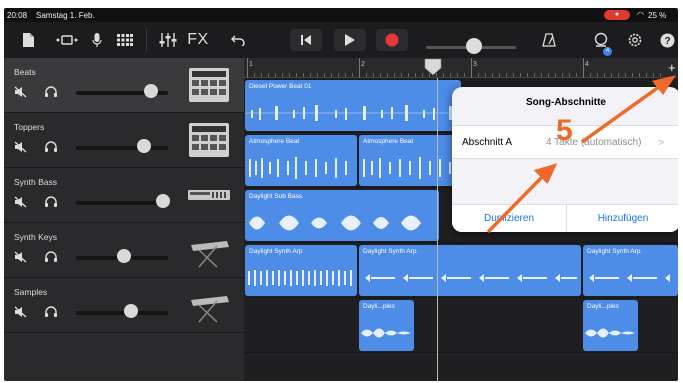 The image size is (683, 383). I want to click on track-header: Synth Bass, so click(124, 195).